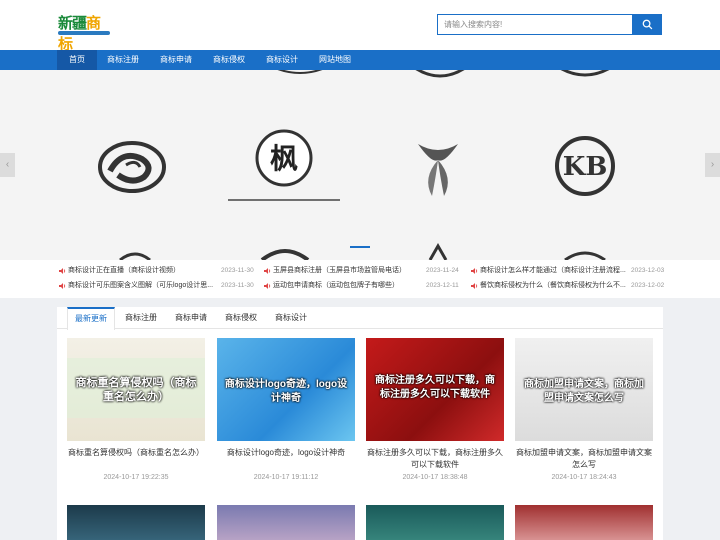 This screenshot has width=720, height=540. I want to click on thumb-title: 商标注册多久可以下载，商标注册多久可以下载软件, so click(435, 387).